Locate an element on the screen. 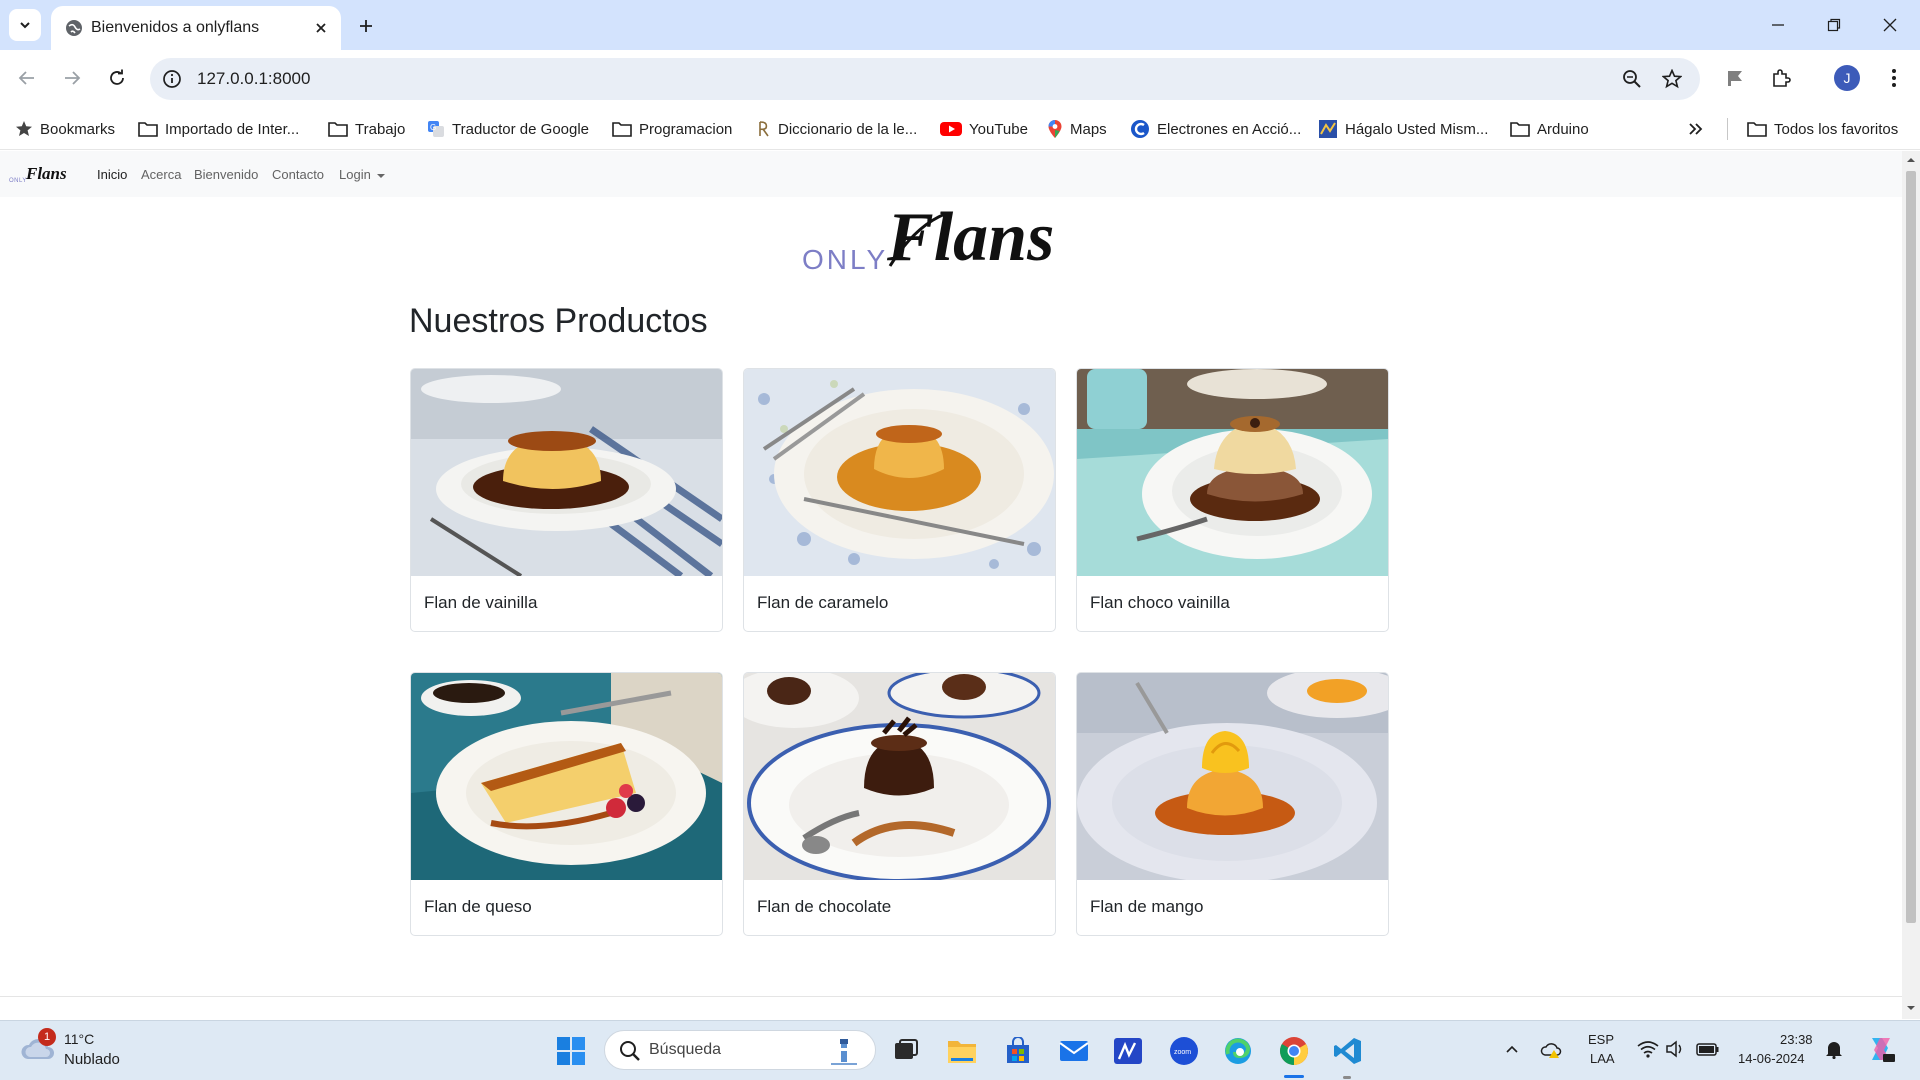 The width and height of the screenshot is (1920, 1080). bookmark-item-programacion: Programacion is located at coordinates (672, 129).